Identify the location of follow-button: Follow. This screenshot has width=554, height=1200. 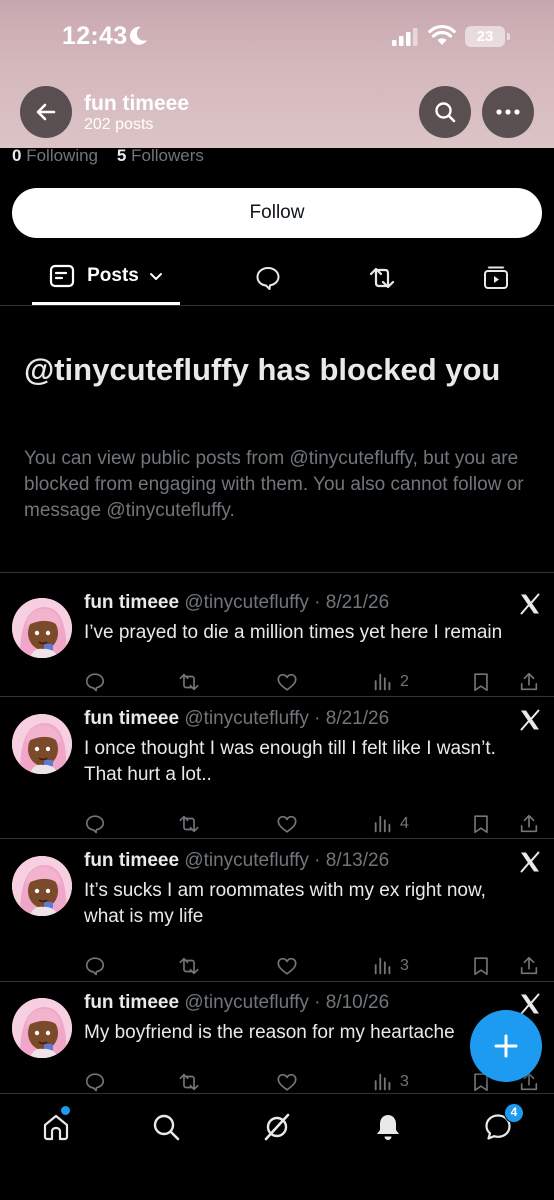
(277, 213).